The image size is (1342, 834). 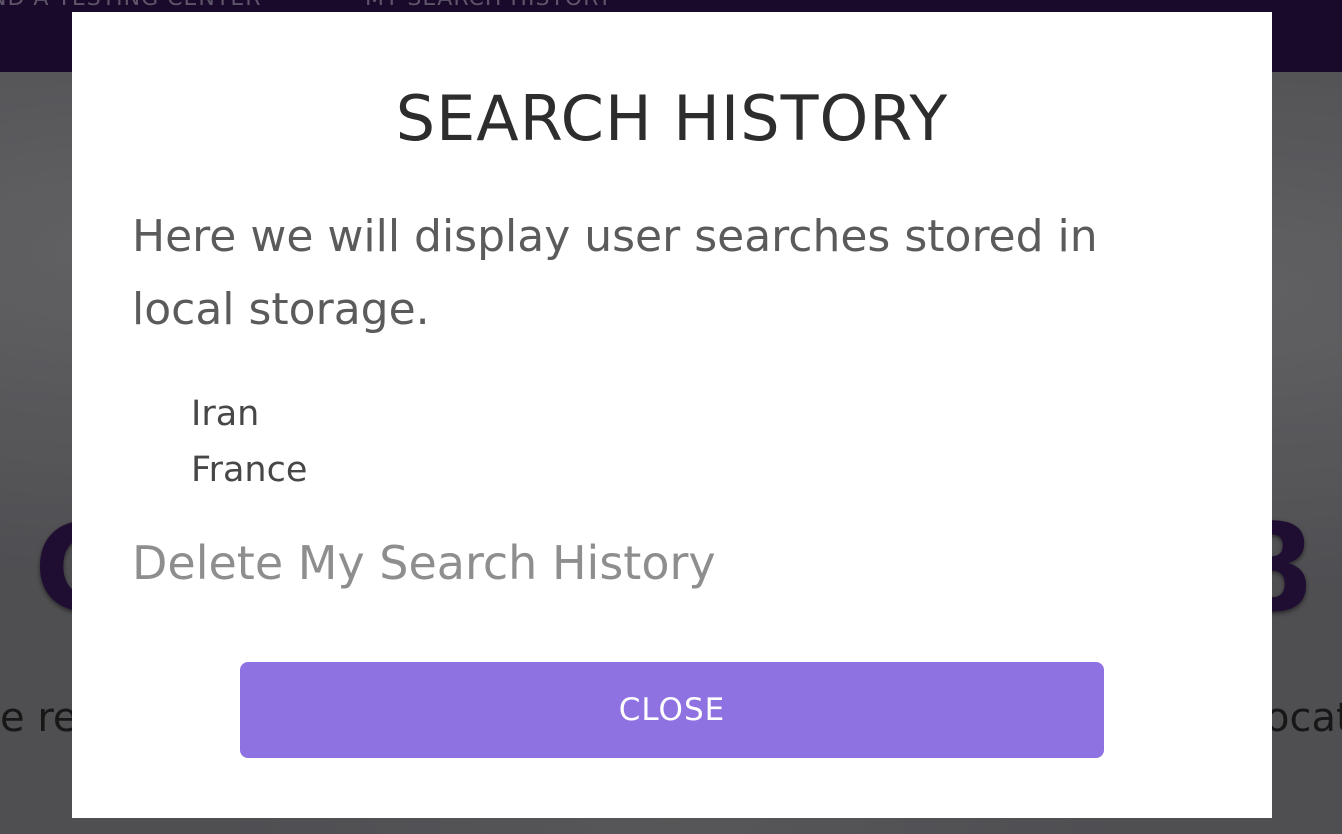 I want to click on history-item-iran: Iran, so click(x=249, y=414).